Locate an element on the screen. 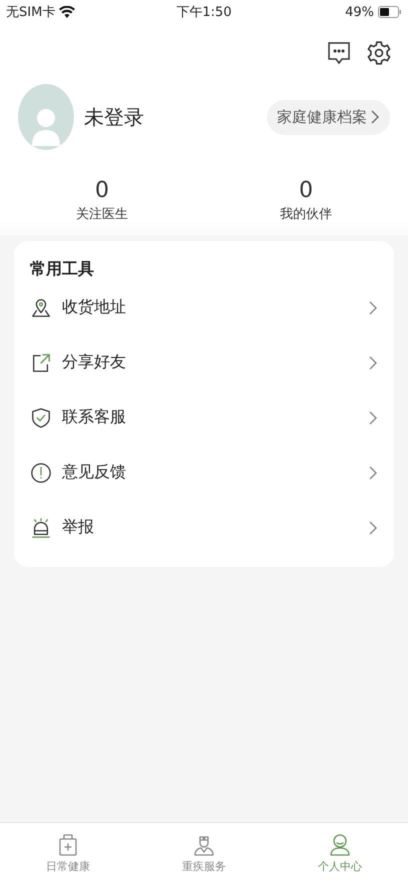 This screenshot has width=408, height=883. wifi-icon is located at coordinates (67, 12).